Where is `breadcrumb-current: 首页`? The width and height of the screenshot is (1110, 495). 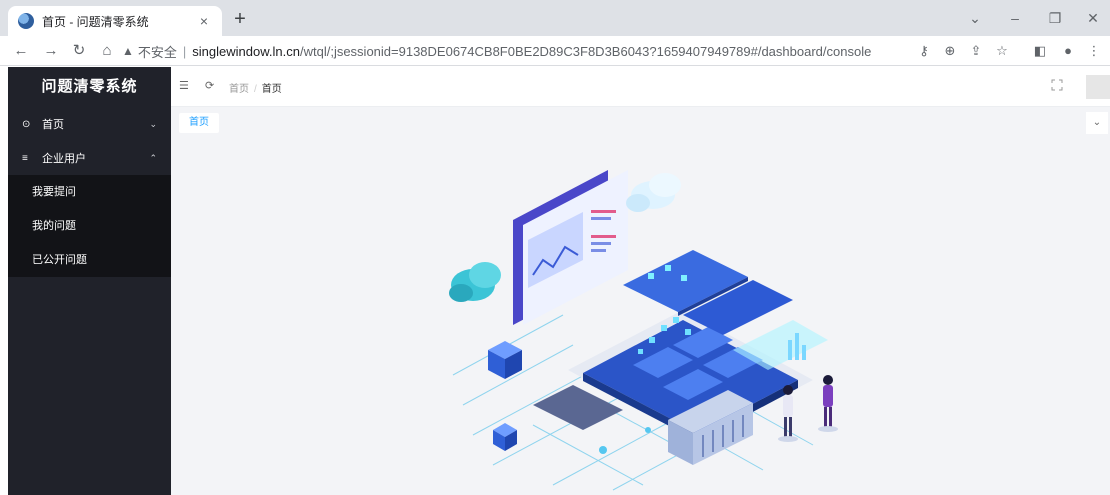 breadcrumb-current: 首页 is located at coordinates (271, 89).